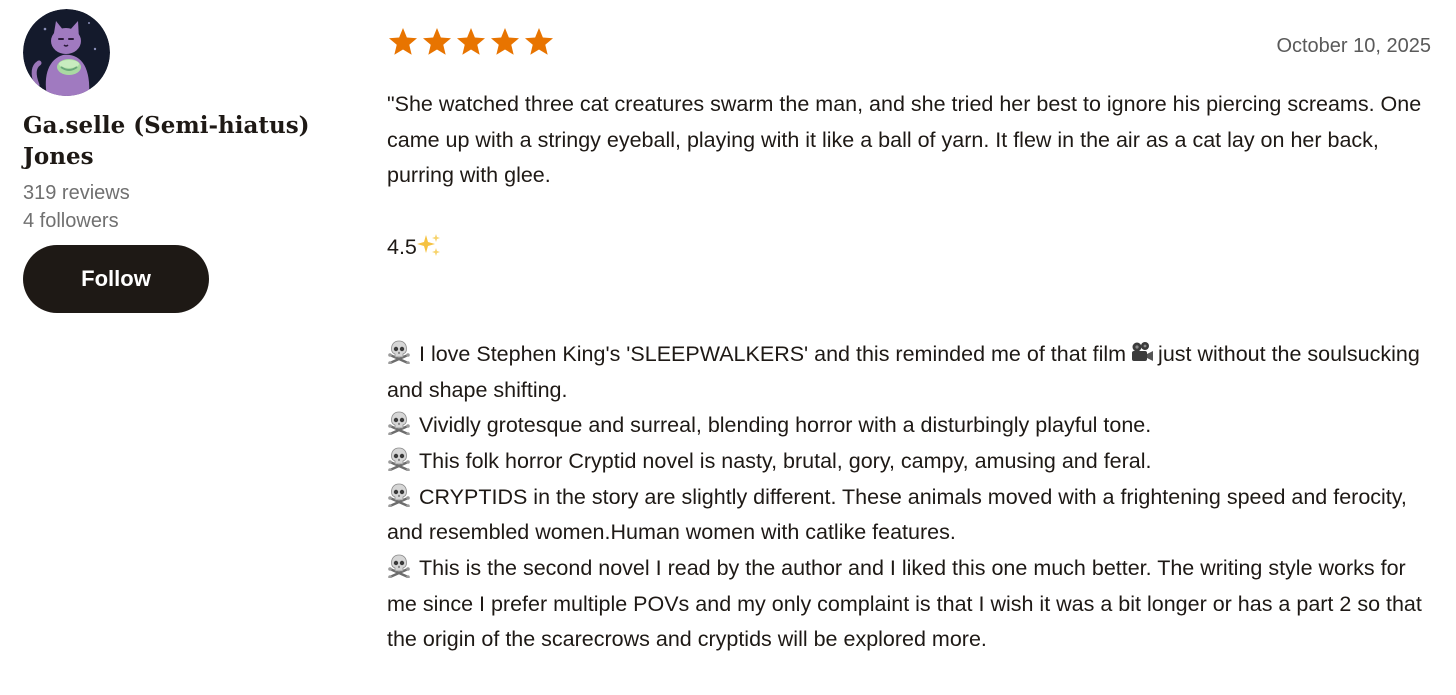 The height and width of the screenshot is (695, 1456). Describe the element at coordinates (1353, 46) in the screenshot. I see `review-date: October 10, 2025` at that location.